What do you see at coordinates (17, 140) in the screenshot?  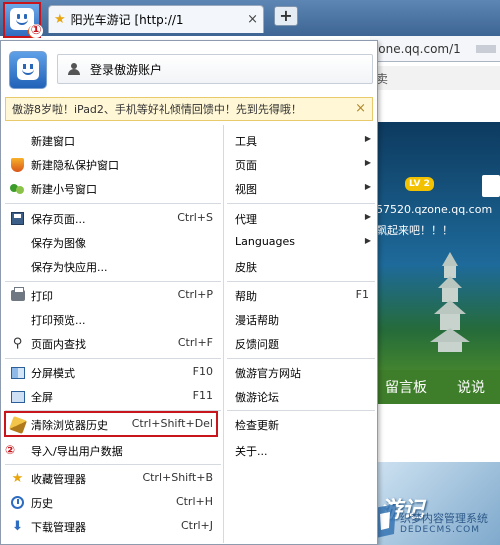 I see `blank-icon` at bounding box center [17, 140].